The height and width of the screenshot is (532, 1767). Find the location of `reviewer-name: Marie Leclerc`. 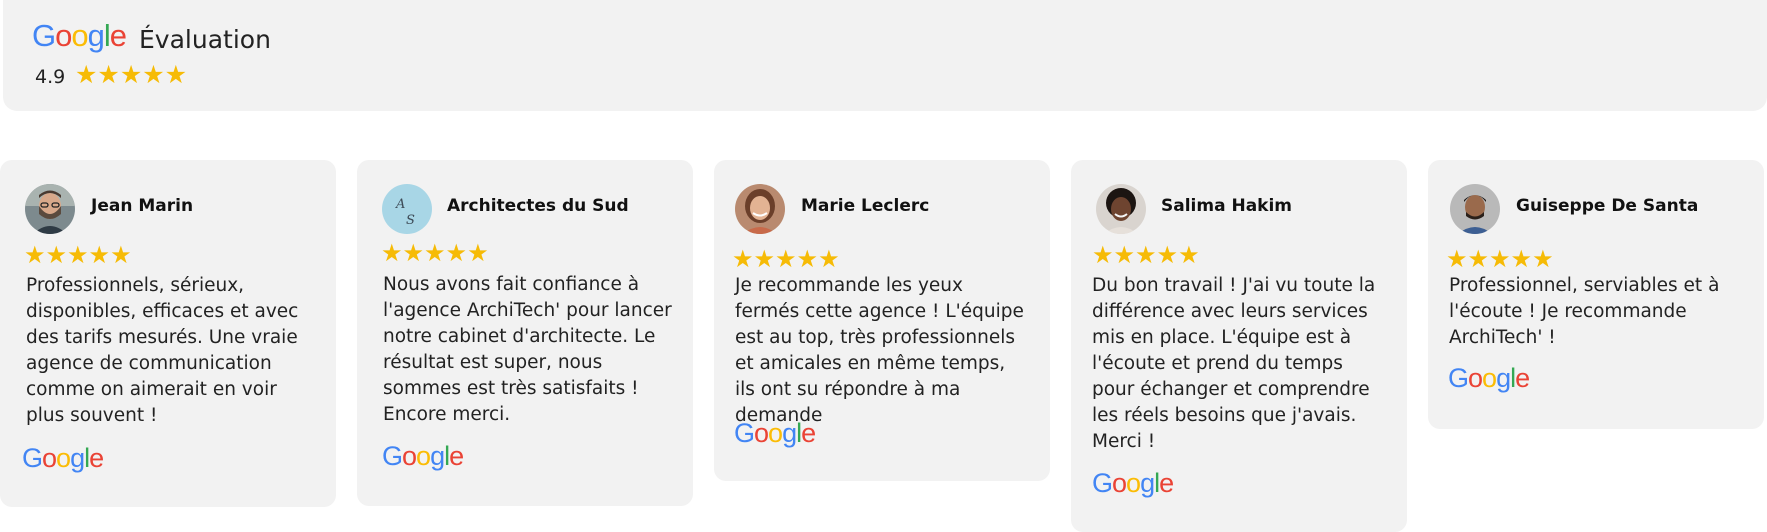

reviewer-name: Marie Leclerc is located at coordinates (865, 206).